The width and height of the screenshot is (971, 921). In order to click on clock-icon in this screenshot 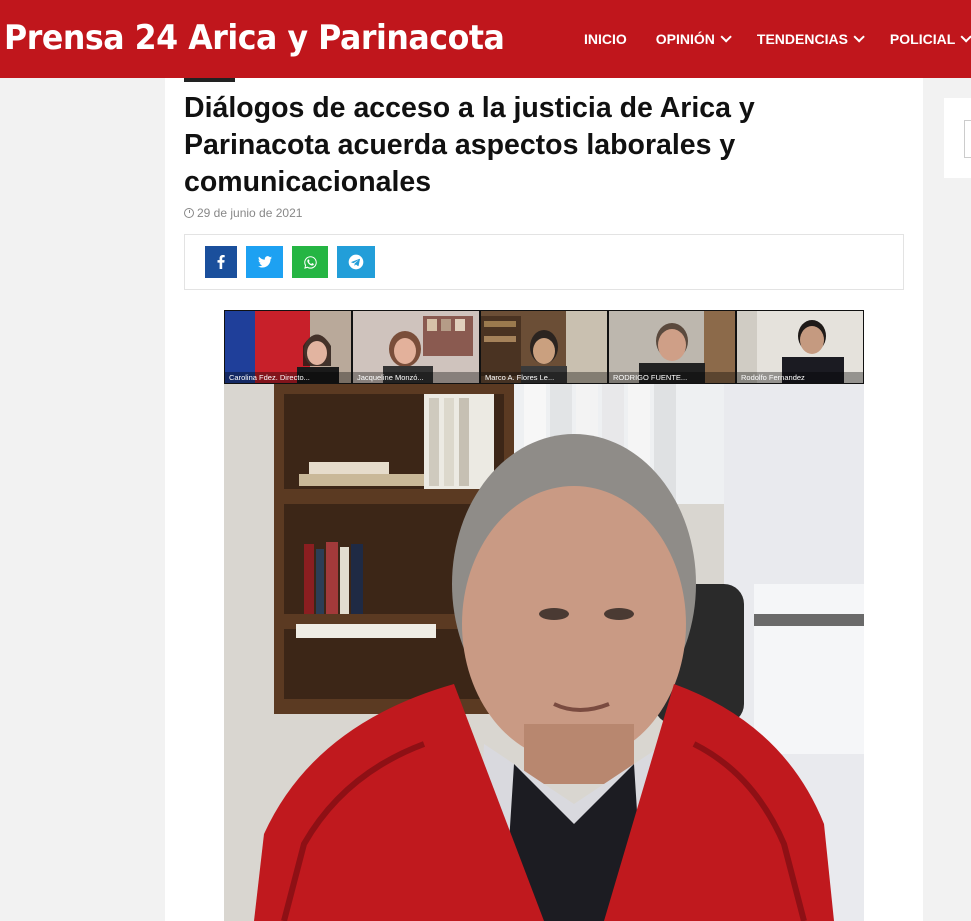, I will do `click(189, 213)`.